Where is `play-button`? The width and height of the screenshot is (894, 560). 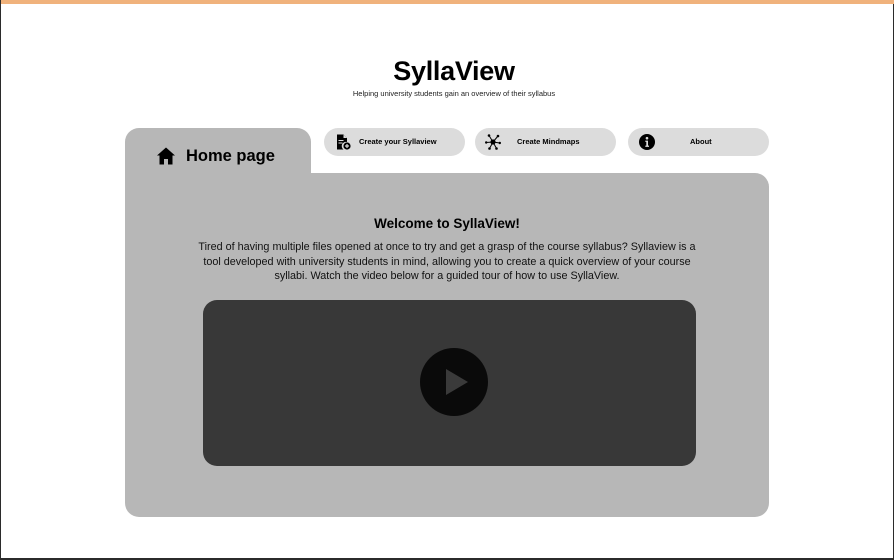 play-button is located at coordinates (454, 382).